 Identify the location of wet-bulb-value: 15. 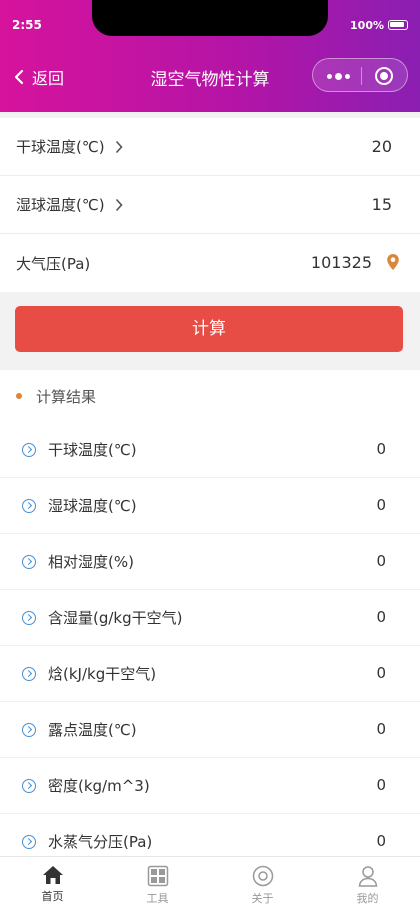
(382, 204).